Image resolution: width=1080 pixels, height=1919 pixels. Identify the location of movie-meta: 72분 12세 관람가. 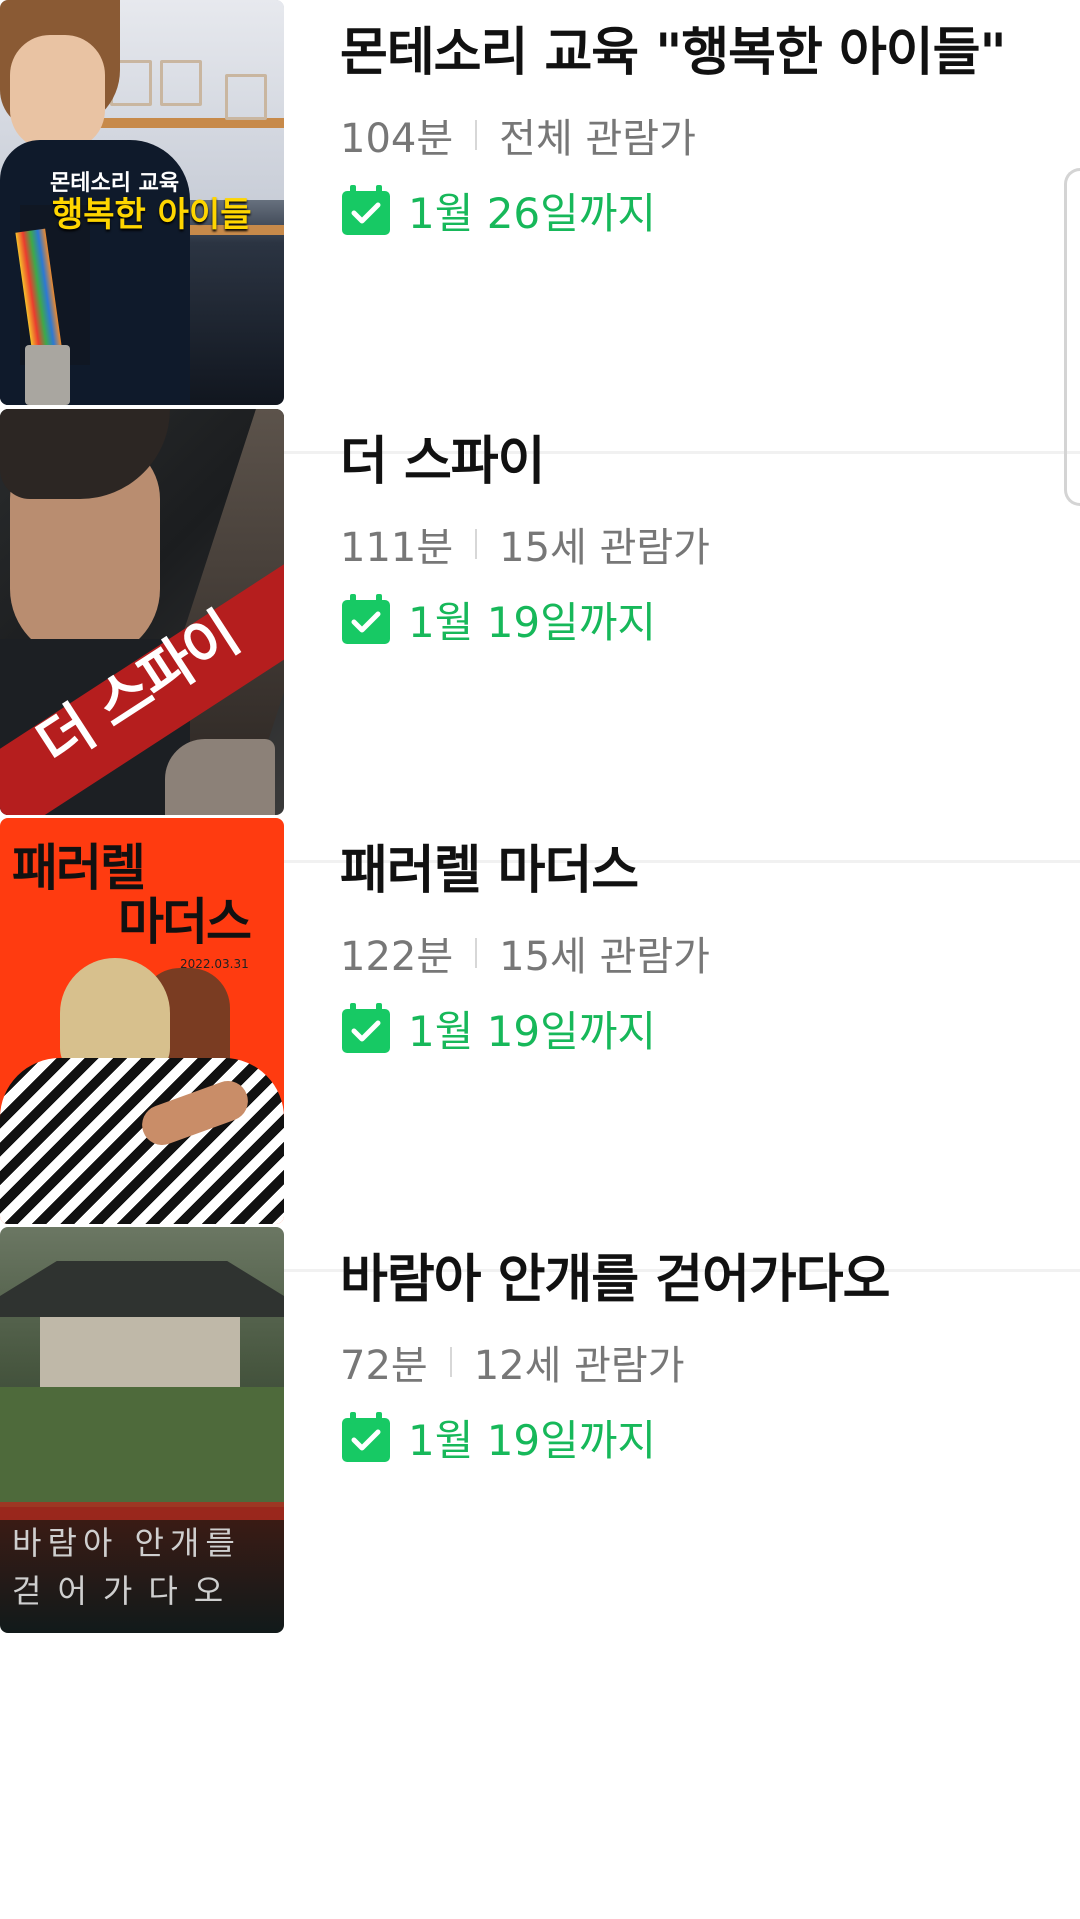
(512, 1362).